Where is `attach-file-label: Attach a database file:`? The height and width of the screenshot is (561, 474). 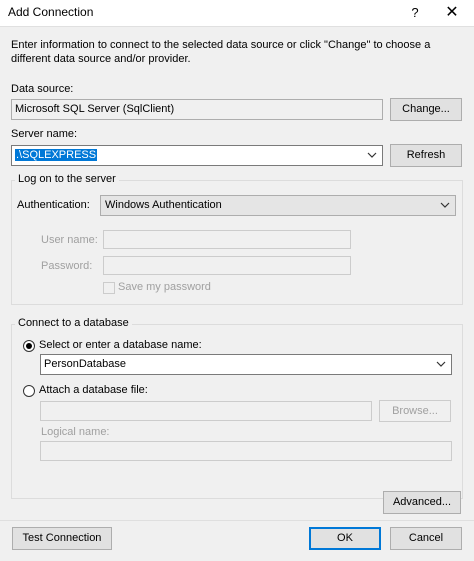 attach-file-label: Attach a database file: is located at coordinates (93, 390).